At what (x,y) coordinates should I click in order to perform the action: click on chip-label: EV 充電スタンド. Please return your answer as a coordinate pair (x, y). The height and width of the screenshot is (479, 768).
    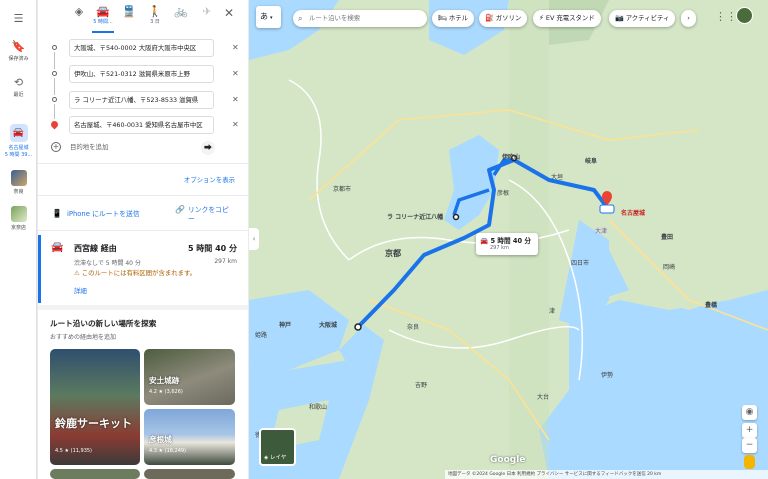
    Looking at the image, I should click on (570, 18).